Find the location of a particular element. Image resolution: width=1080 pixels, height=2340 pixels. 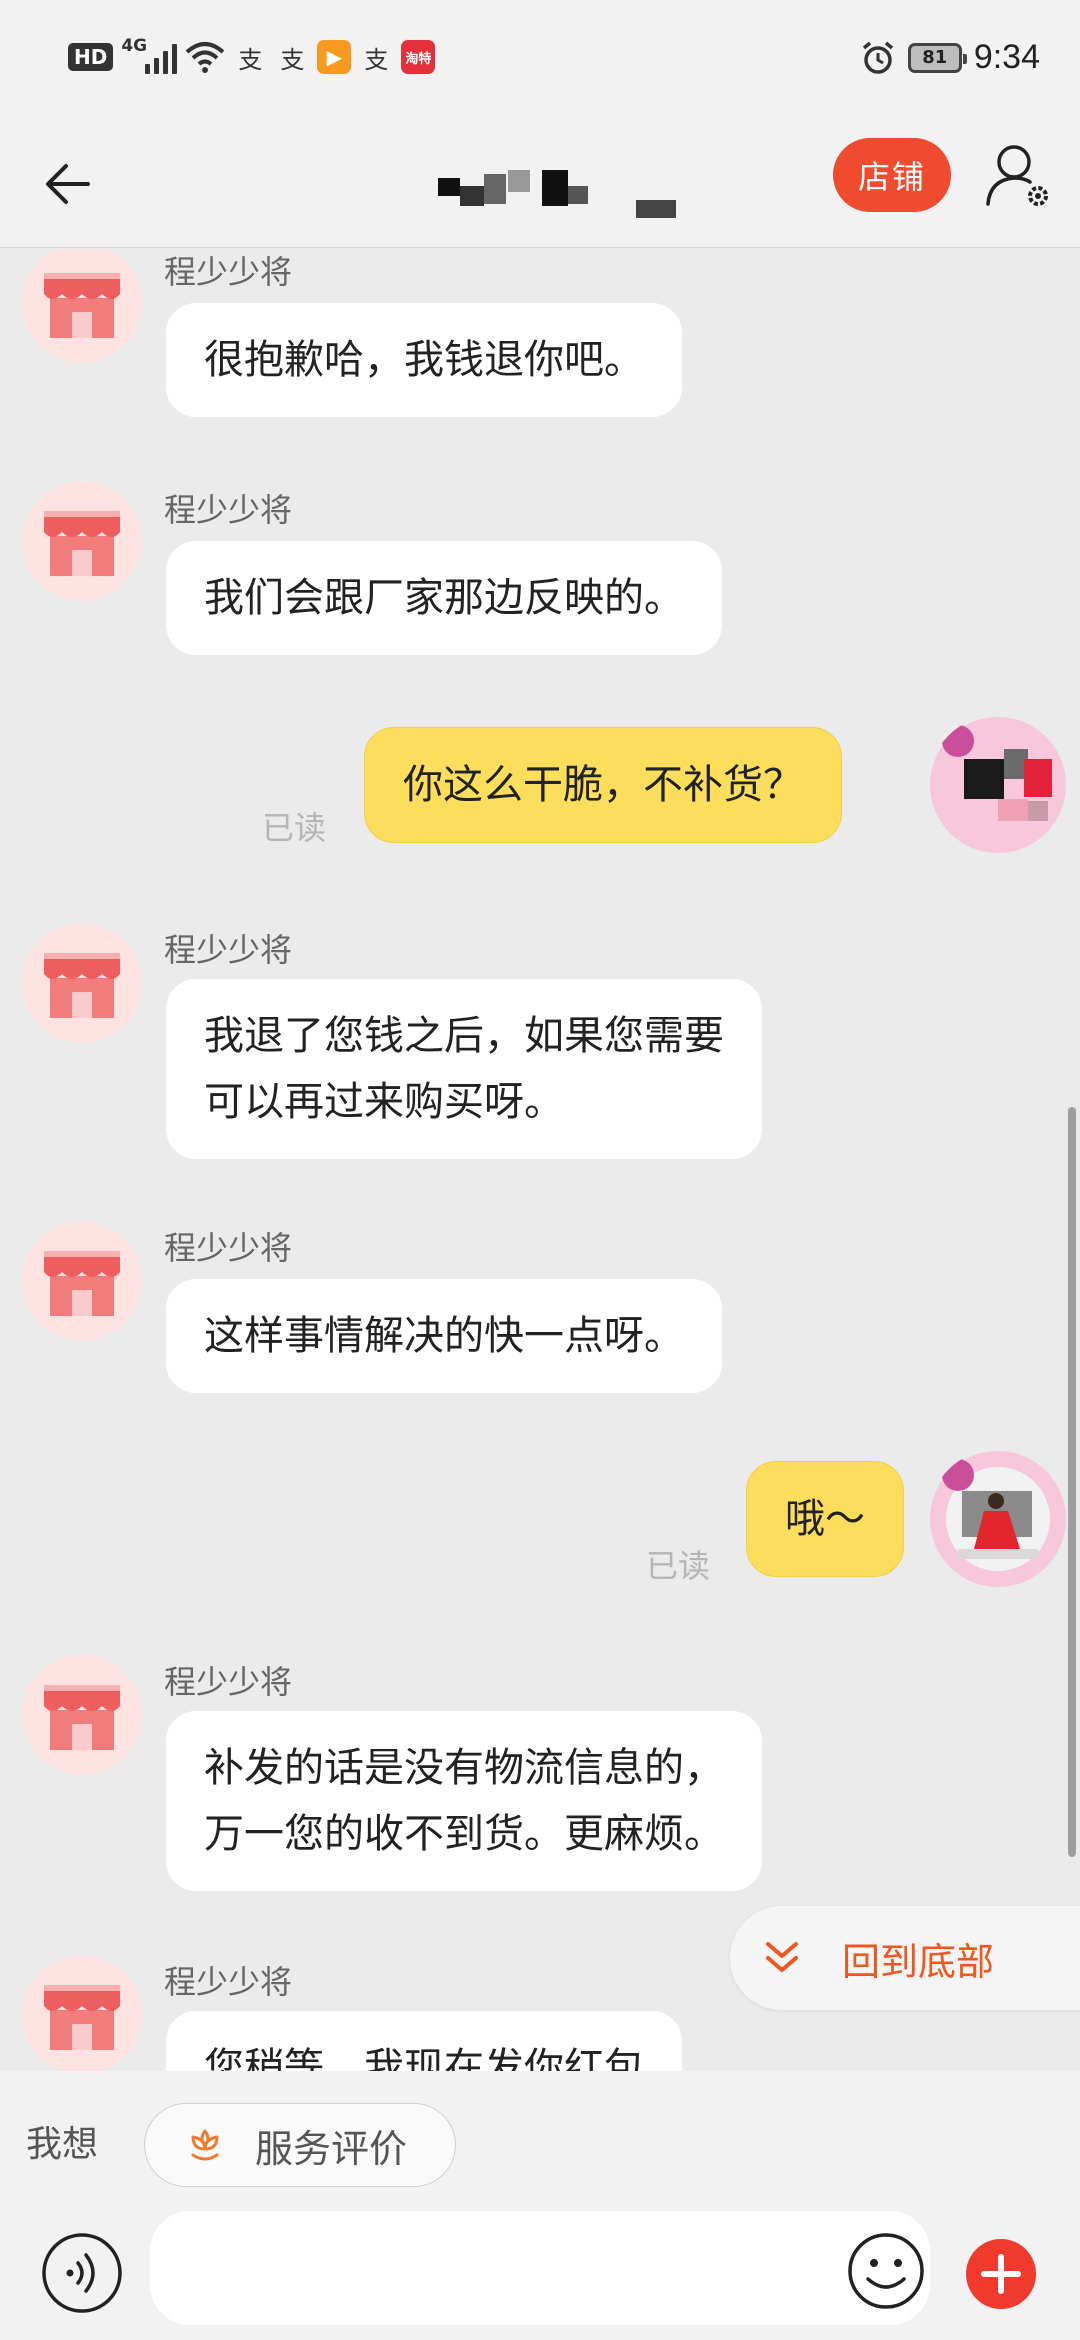

service-rating-label: 服务评价 is located at coordinates (331, 2148).